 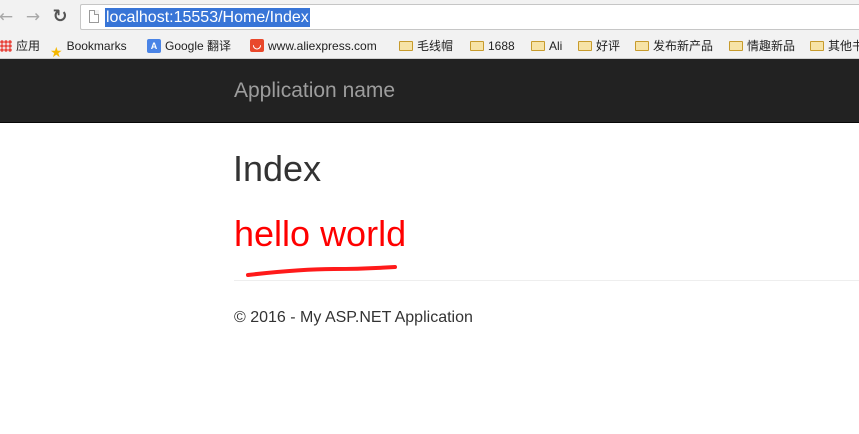 What do you see at coordinates (277, 168) in the screenshot?
I see `page-title: Index` at bounding box center [277, 168].